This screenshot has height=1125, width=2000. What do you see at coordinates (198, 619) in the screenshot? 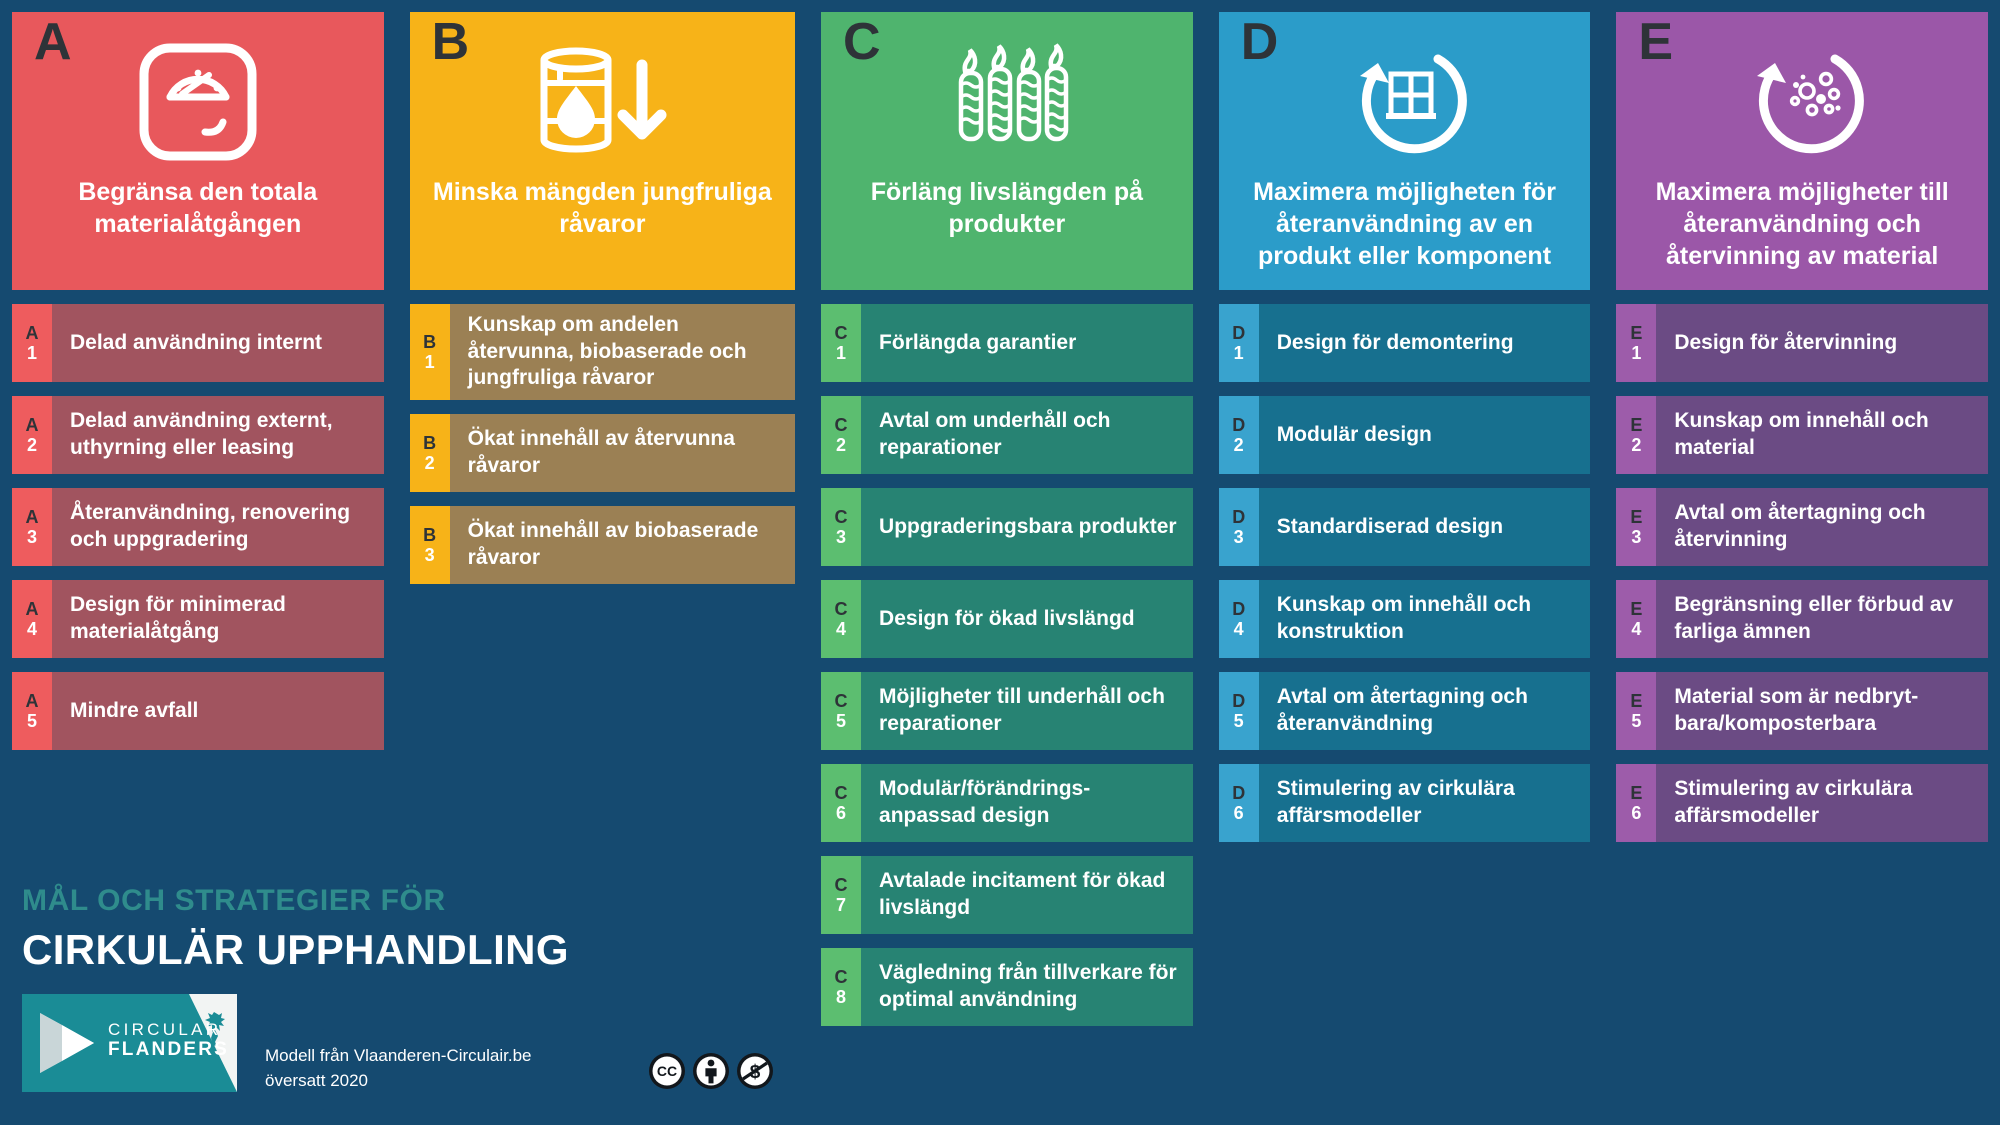
I see `strategy-item: A 4 Design för minimerad materialåtgång` at bounding box center [198, 619].